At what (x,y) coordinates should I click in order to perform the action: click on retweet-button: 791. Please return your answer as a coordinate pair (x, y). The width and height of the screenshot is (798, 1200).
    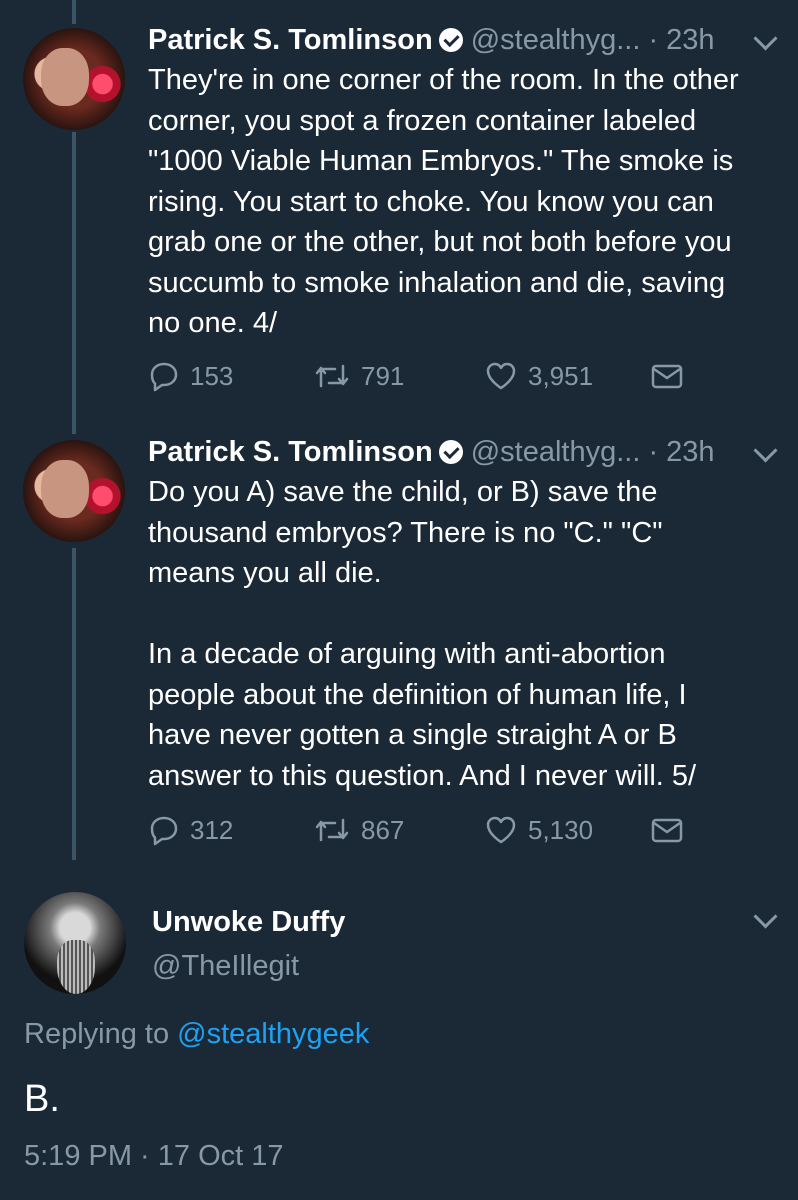
    Looking at the image, I should click on (358, 376).